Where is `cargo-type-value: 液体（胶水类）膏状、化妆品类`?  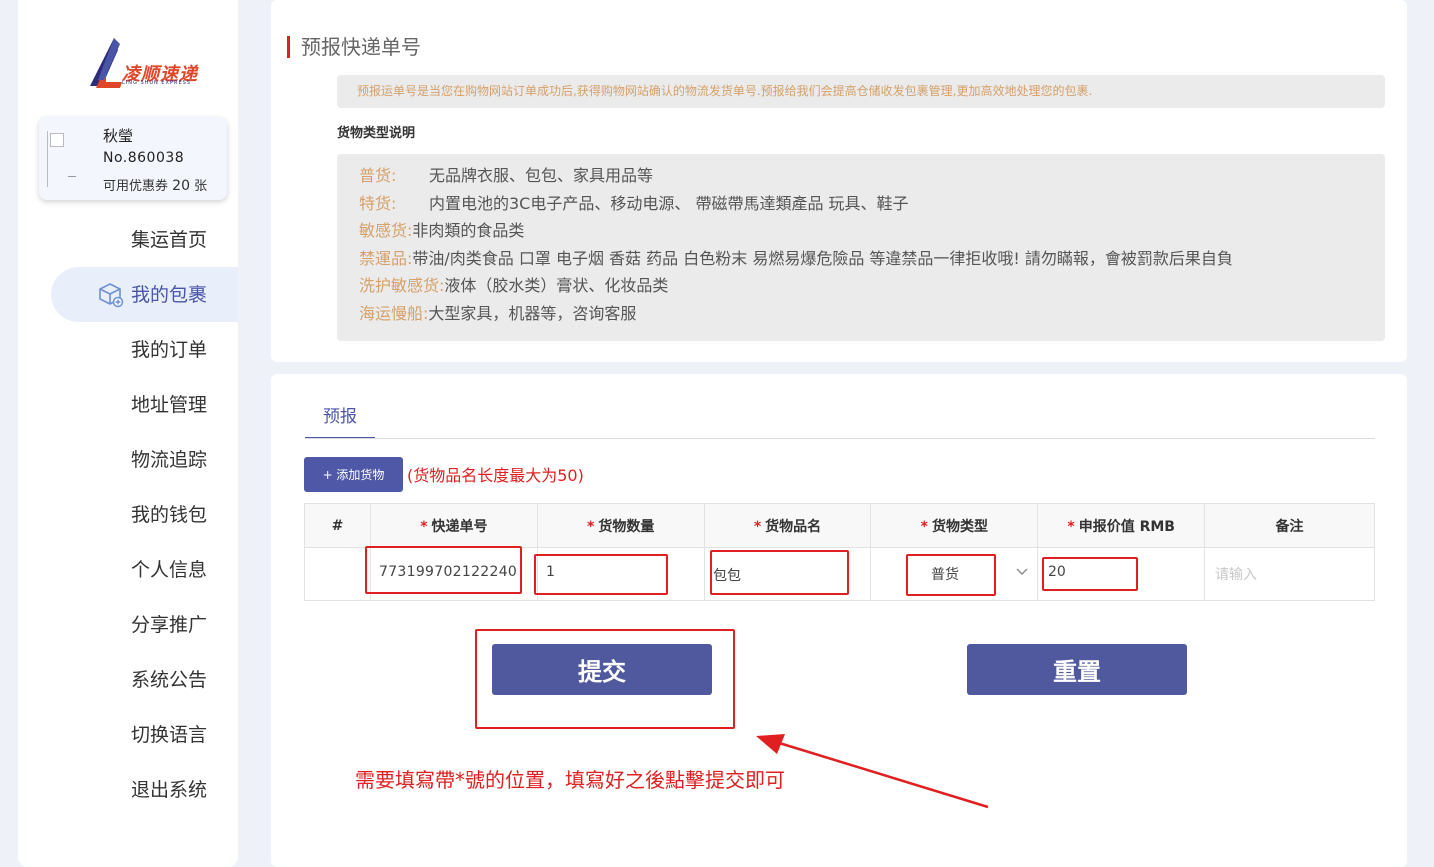 cargo-type-value: 液体（胶水类）膏状、化妆品类 is located at coordinates (556, 285).